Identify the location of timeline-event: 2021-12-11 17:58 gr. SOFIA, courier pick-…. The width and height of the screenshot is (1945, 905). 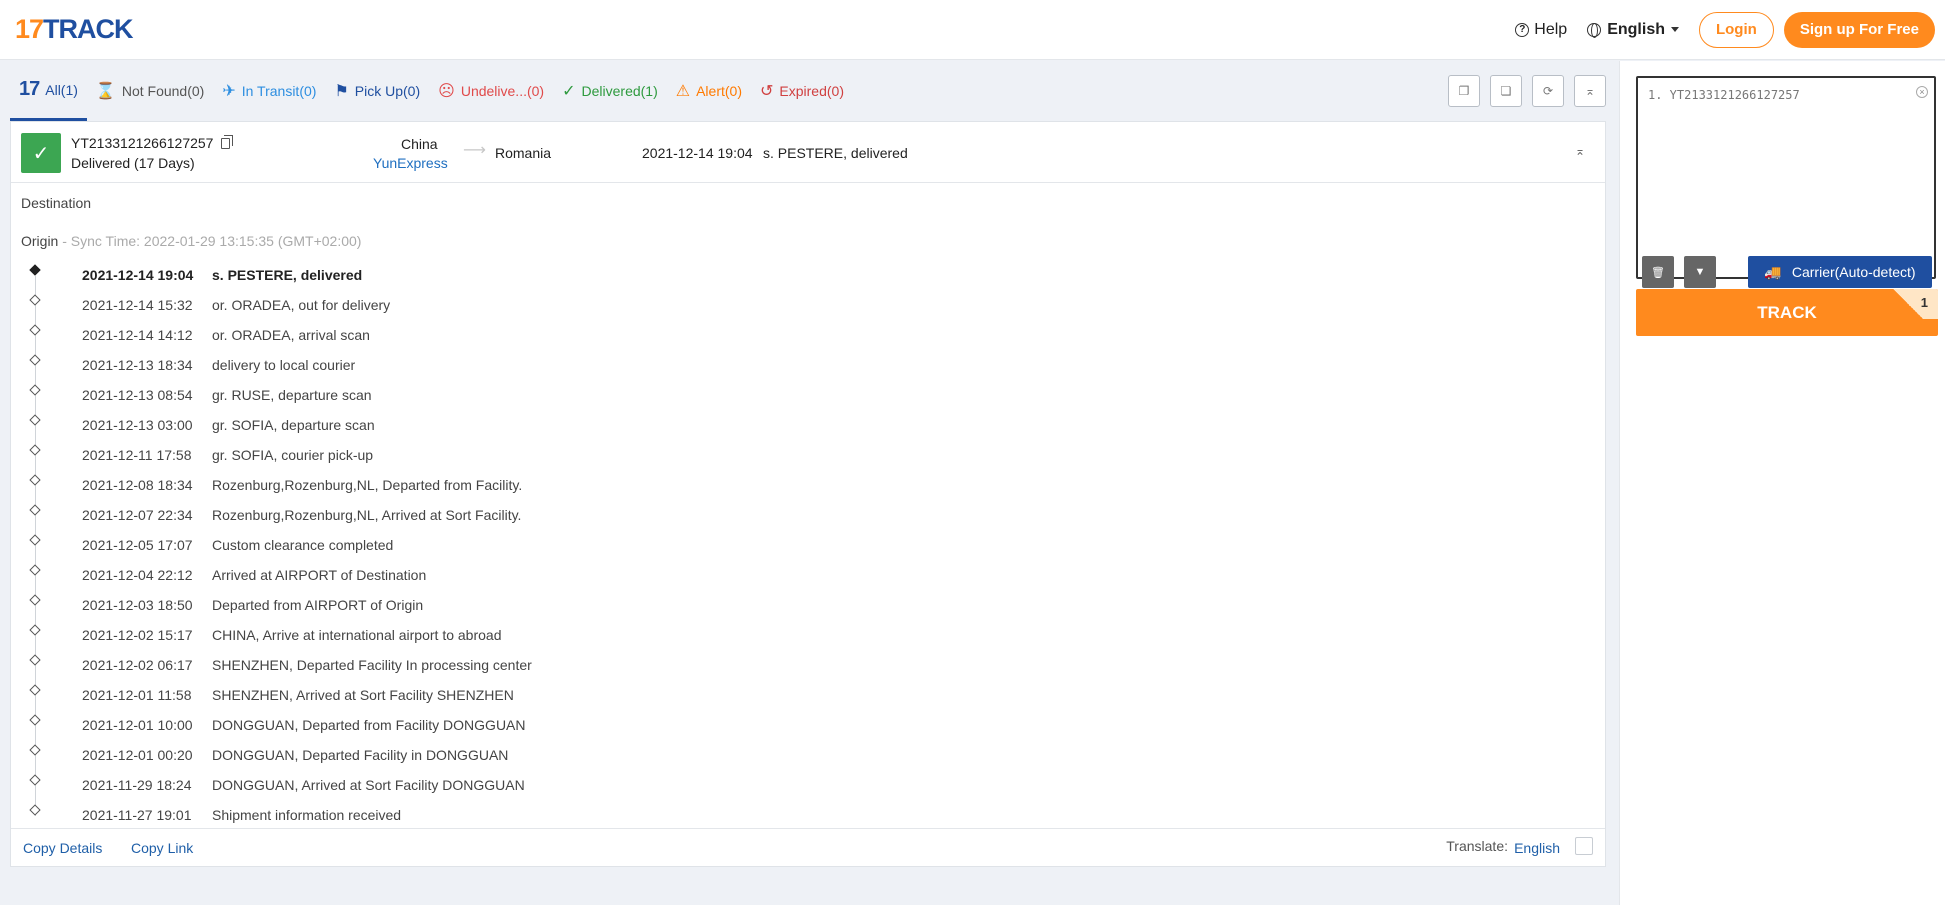
(575, 463).